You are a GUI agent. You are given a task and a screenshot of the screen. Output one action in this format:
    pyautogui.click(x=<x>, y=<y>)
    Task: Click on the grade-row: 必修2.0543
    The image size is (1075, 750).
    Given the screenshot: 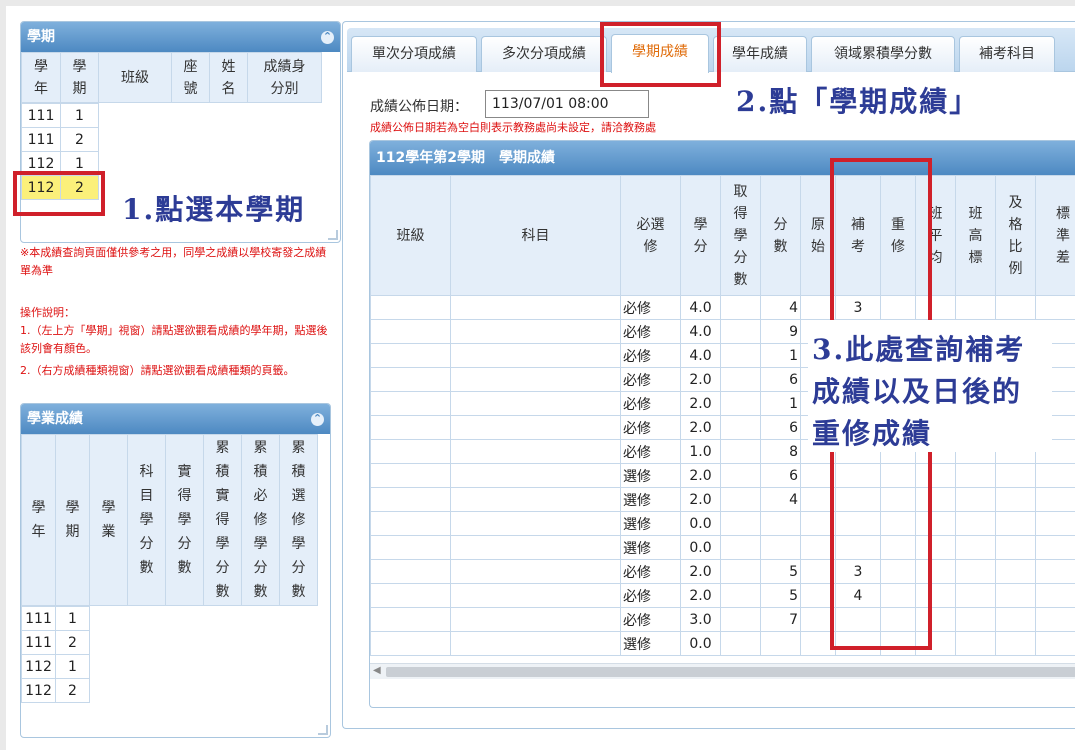 What is the action you would take?
    pyautogui.click(x=722, y=595)
    